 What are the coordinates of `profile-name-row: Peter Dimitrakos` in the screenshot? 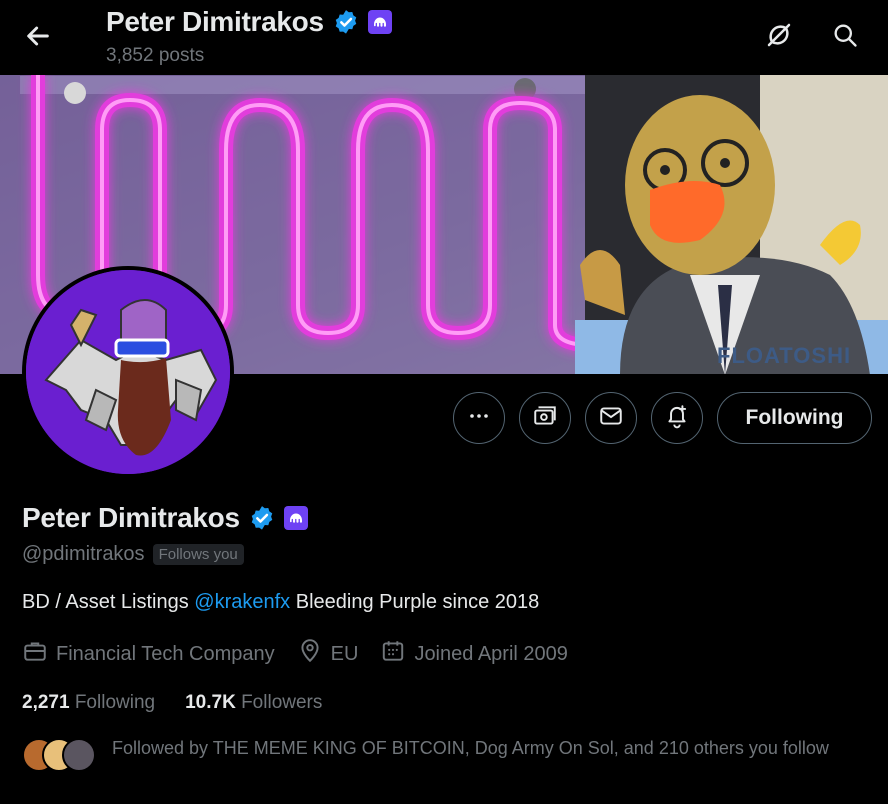 It's located at (165, 518).